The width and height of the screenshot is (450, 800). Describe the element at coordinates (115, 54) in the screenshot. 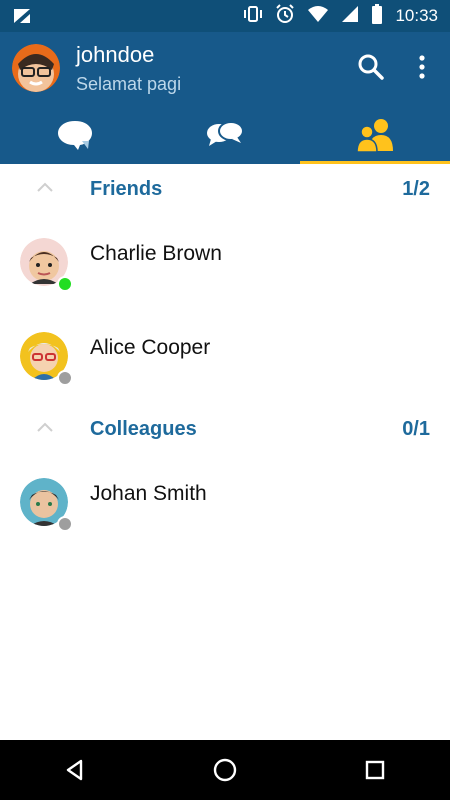

I see `page-title: johndoe` at that location.